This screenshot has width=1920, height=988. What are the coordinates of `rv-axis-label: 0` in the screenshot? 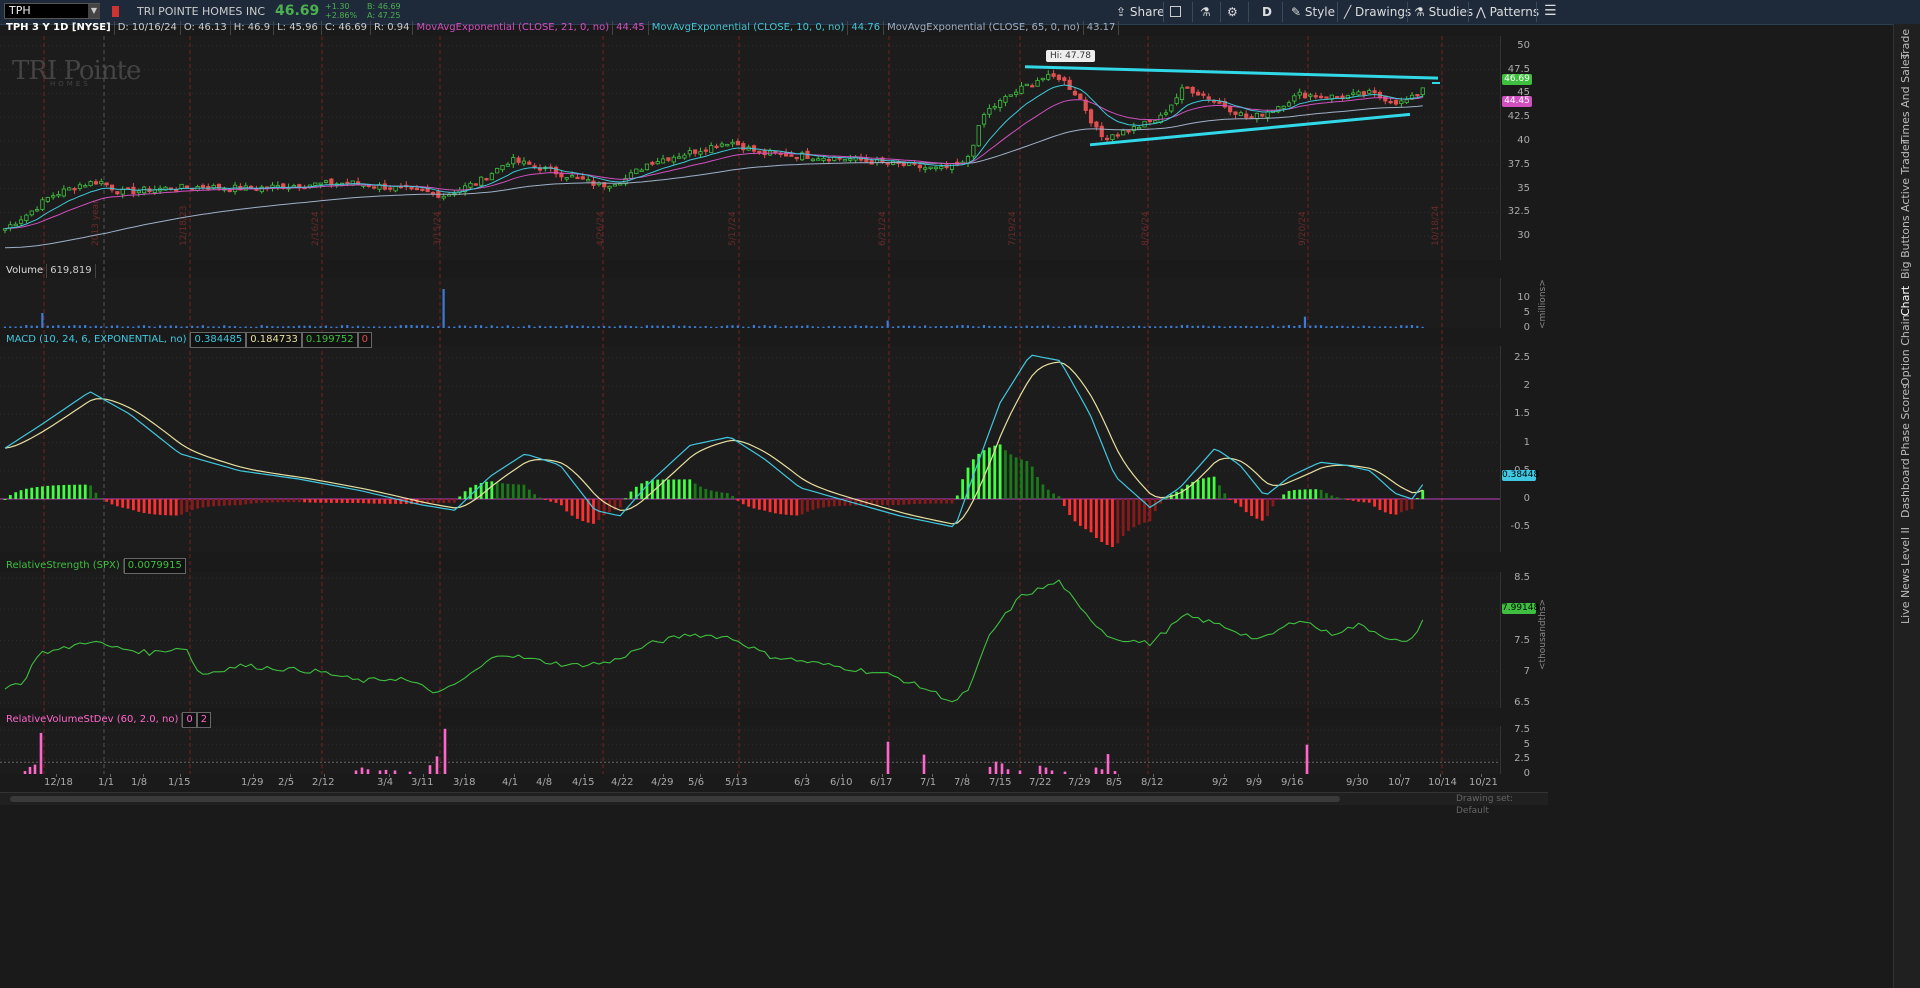 It's located at (1526, 773).